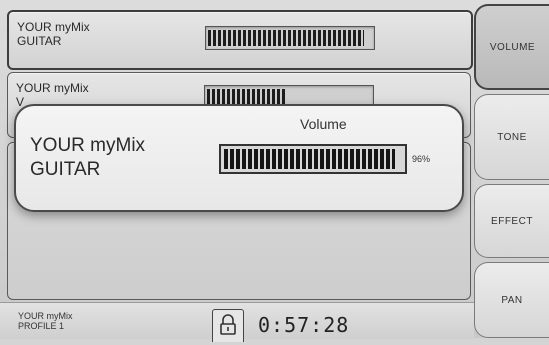 This screenshot has width=549, height=345. I want to click on popup-name-line2: GUITAR, so click(65, 169).